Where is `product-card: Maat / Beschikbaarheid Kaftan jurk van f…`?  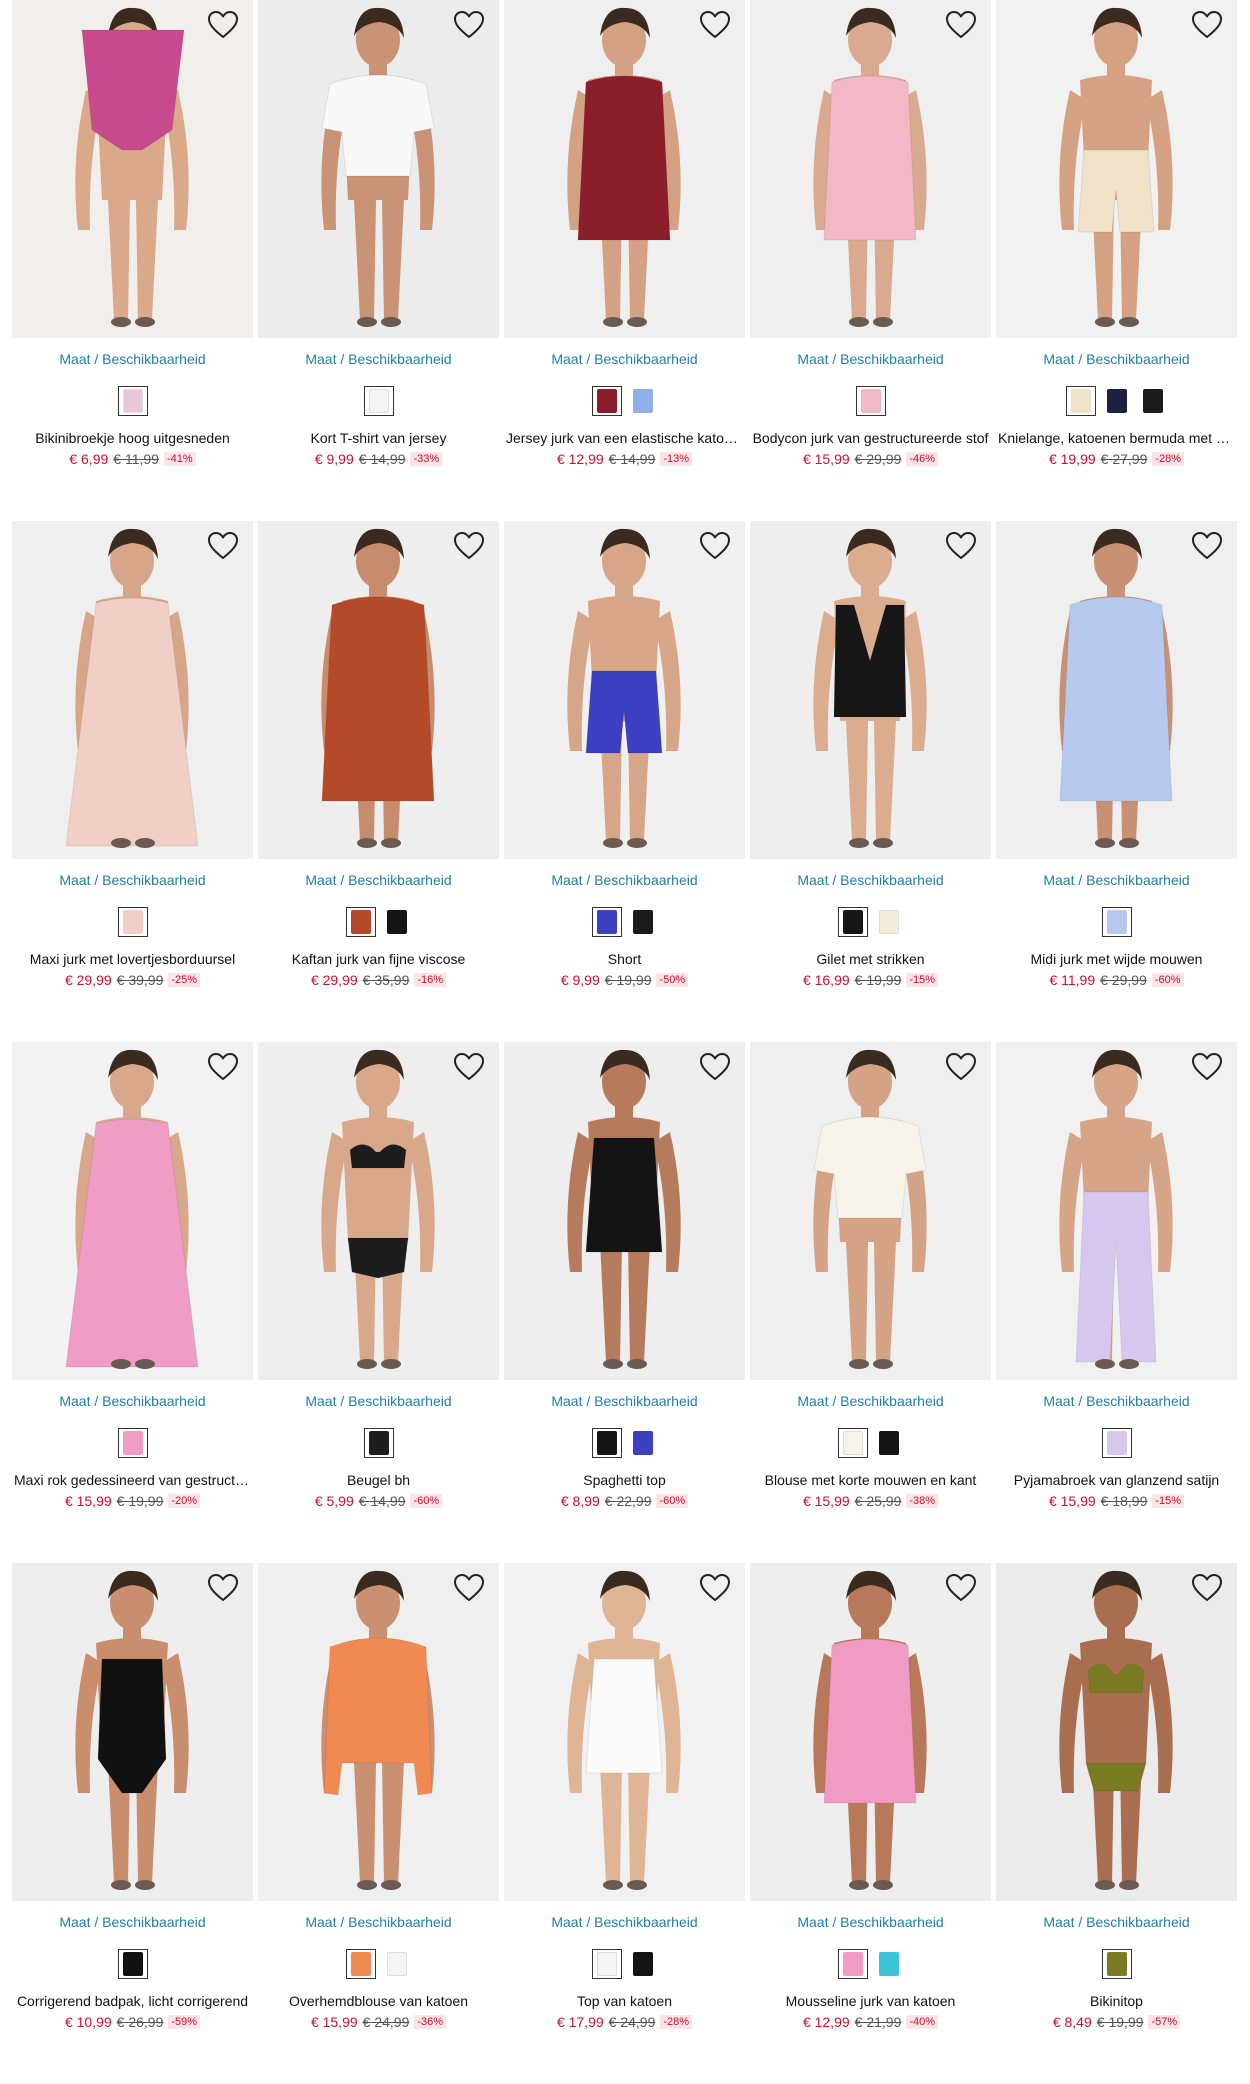
product-card: Maat / Beschikbaarheid Kaftan jurk van f… is located at coordinates (378, 781).